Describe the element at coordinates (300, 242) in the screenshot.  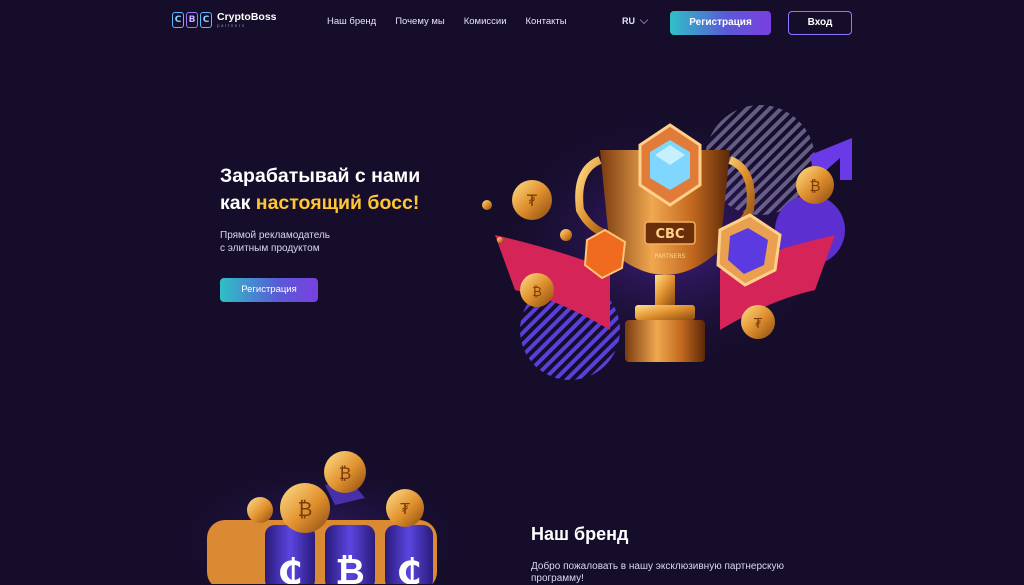
I see `hero-subtitle: Прямой рекламодатель с элитным продуктом` at that location.